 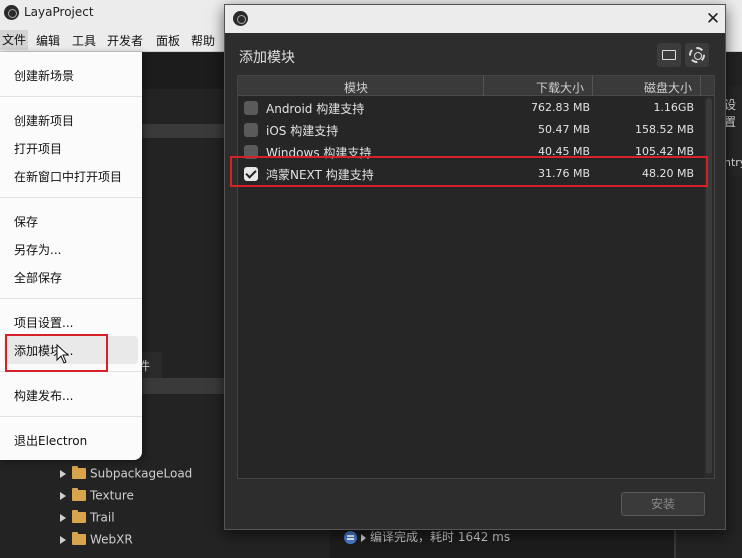 What do you see at coordinates (203, 40) in the screenshot?
I see `menu-help: 帮助` at bounding box center [203, 40].